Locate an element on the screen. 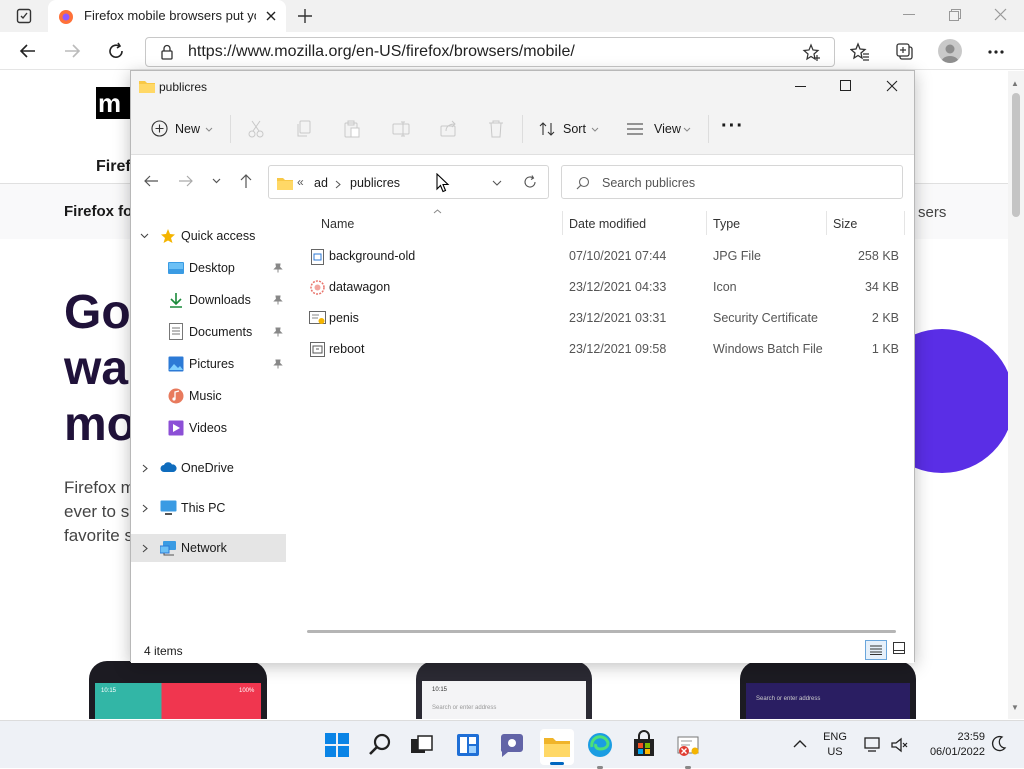 This screenshot has width=1024, height=769. sidebar-item-downloads: Downloads is located at coordinates (208, 300).